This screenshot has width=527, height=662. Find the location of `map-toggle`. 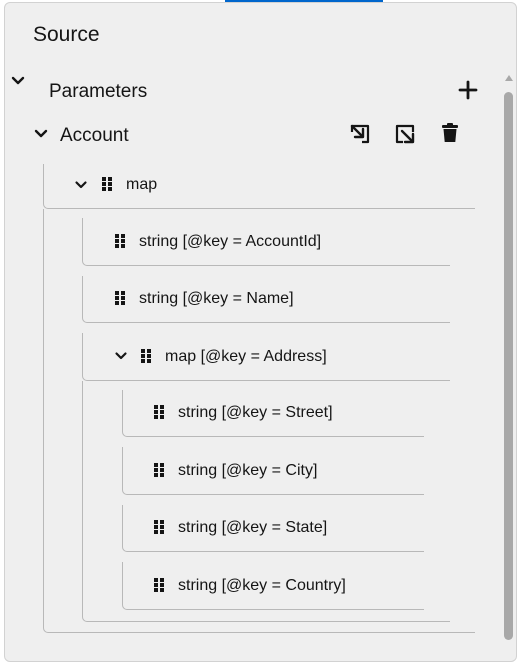

map-toggle is located at coordinates (81, 185).